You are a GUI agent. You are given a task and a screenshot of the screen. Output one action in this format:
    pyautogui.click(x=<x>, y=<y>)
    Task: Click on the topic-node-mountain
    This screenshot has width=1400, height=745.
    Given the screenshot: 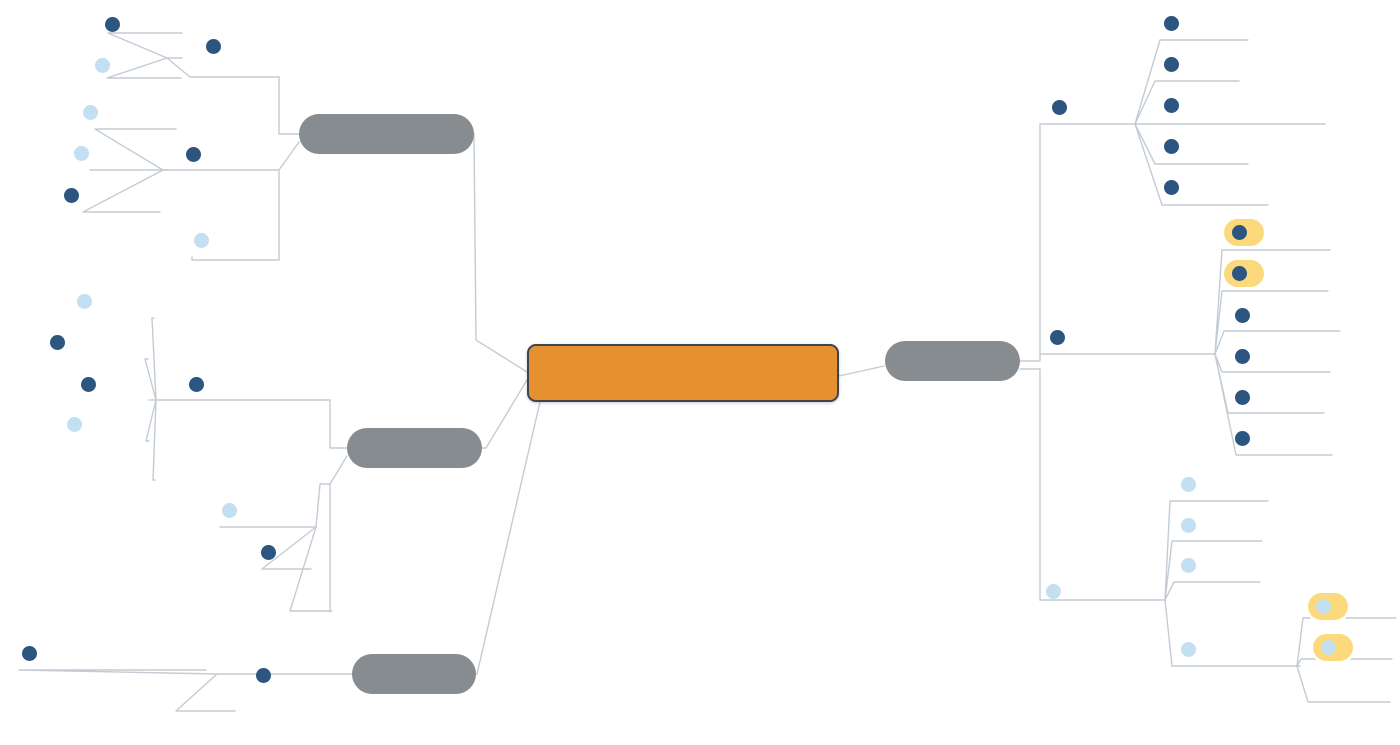 What is the action you would take?
    pyautogui.click(x=61, y=342)
    